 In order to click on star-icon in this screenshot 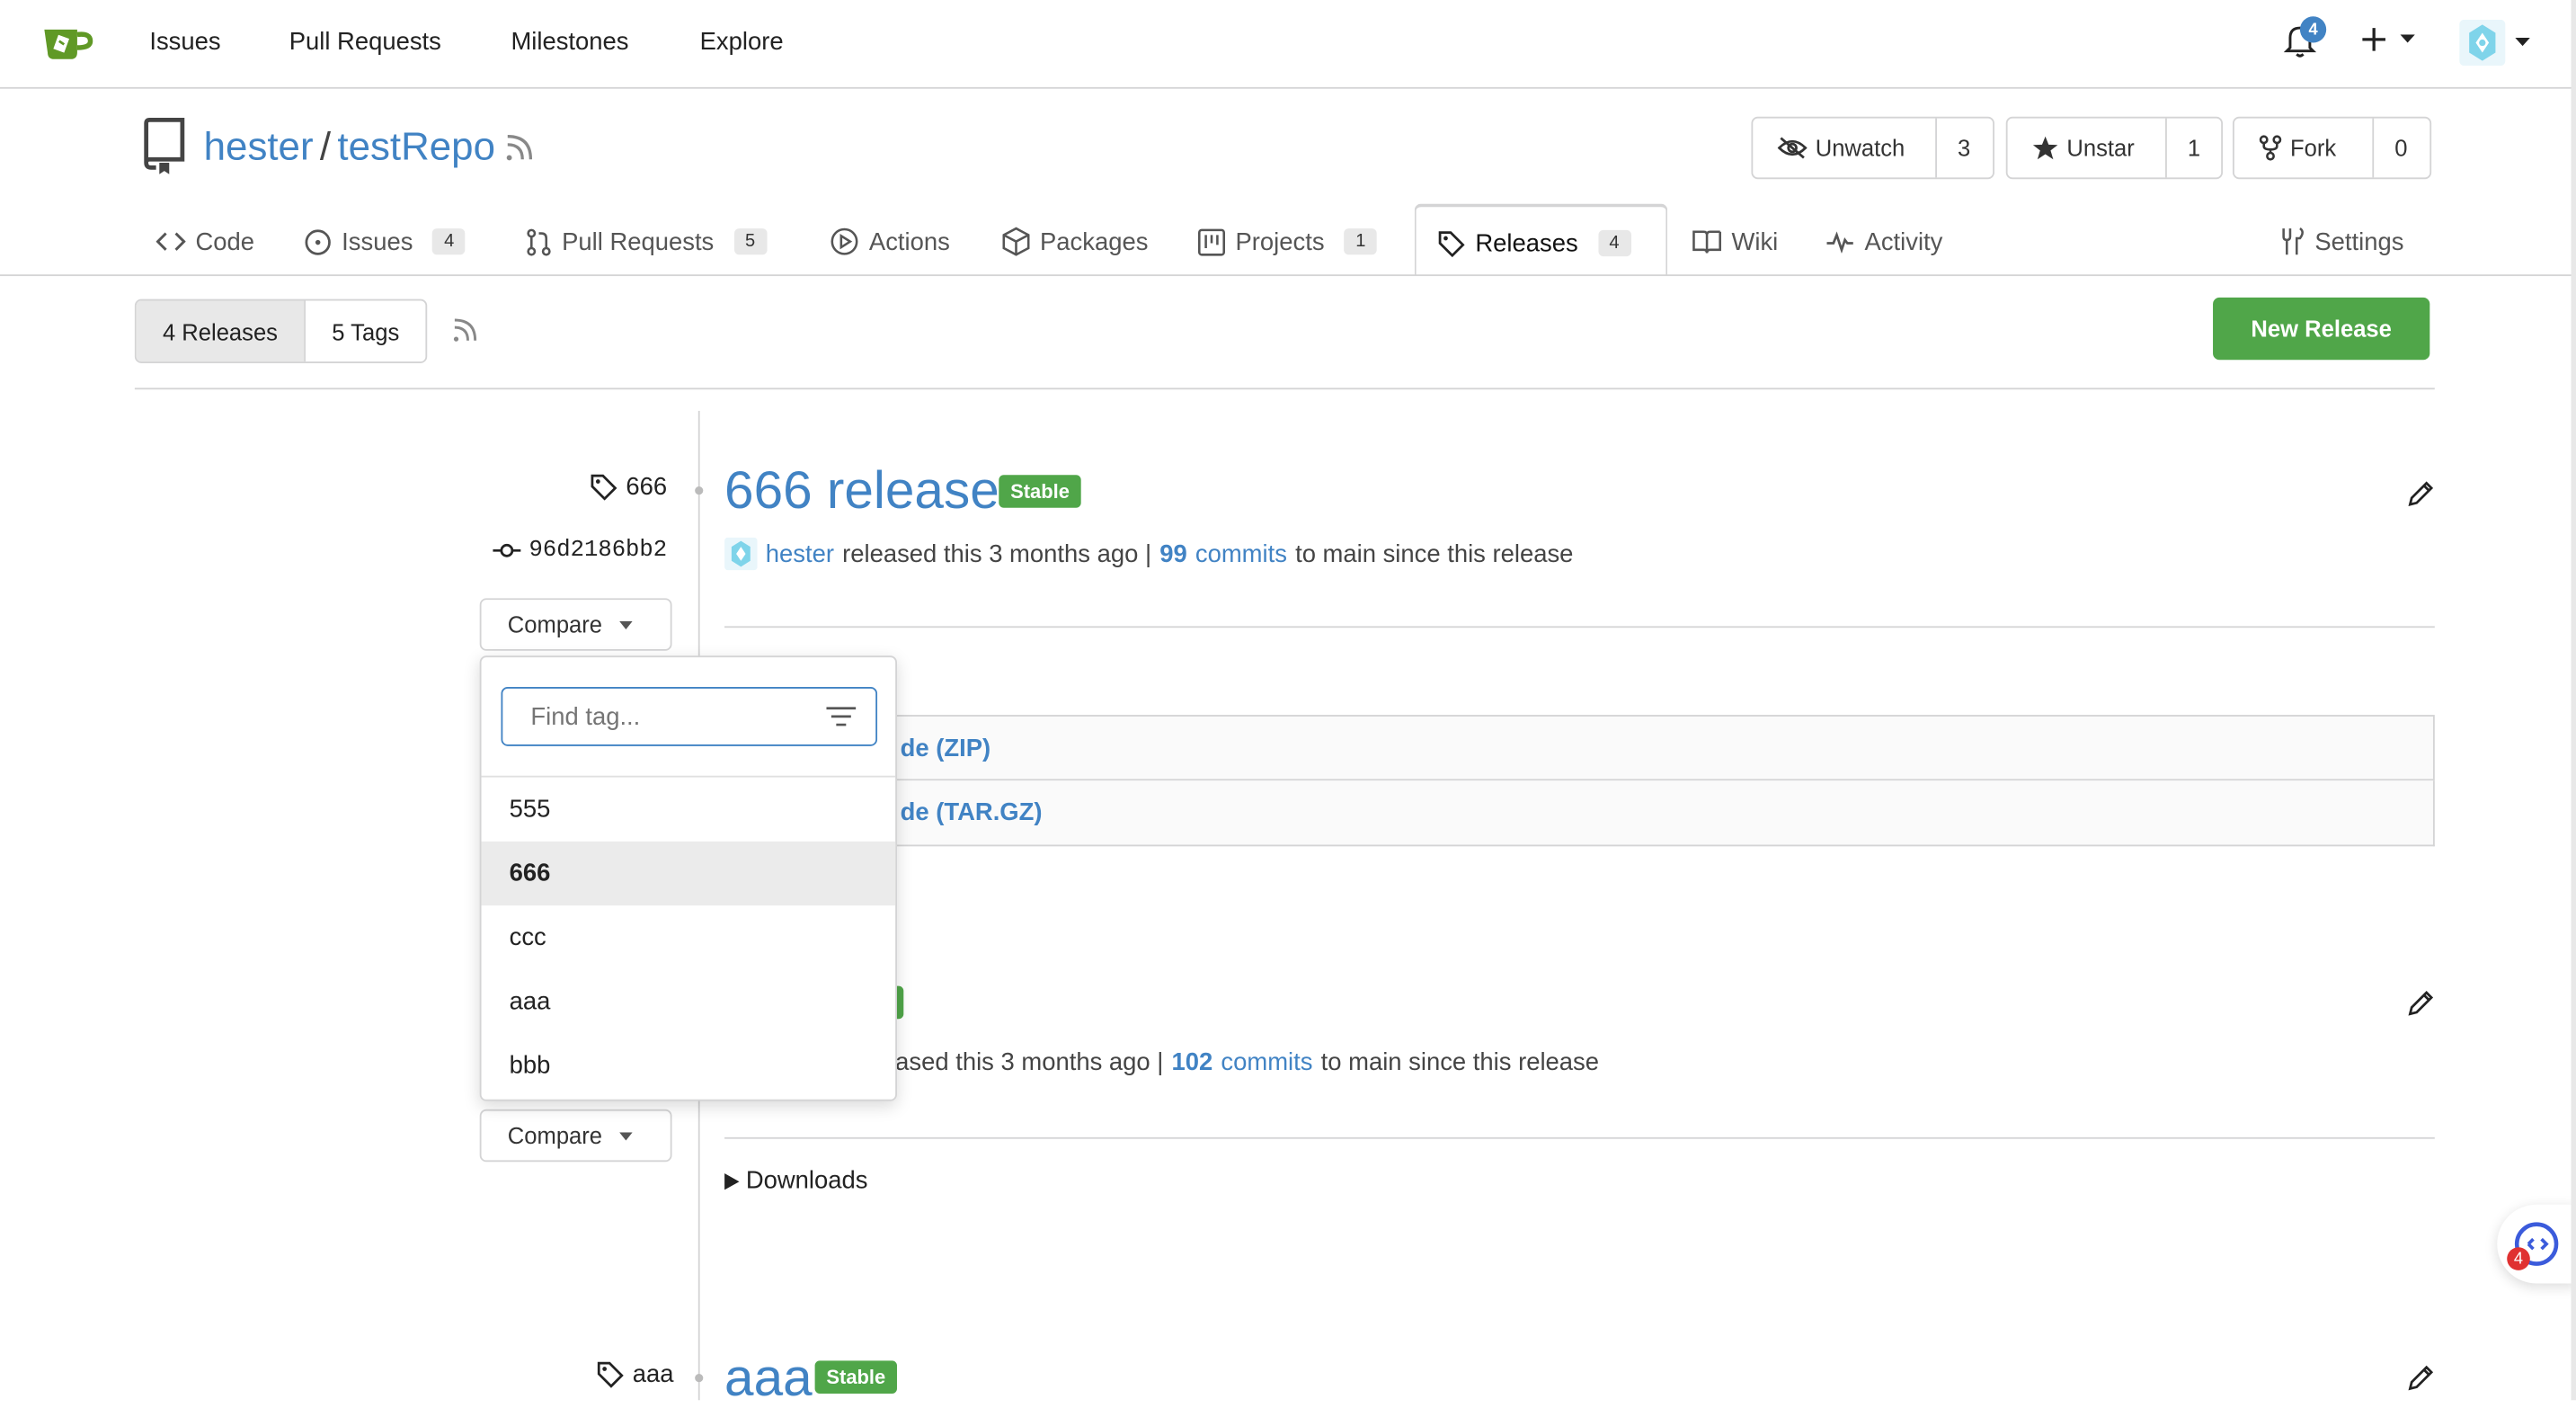, I will do `click(2045, 148)`.